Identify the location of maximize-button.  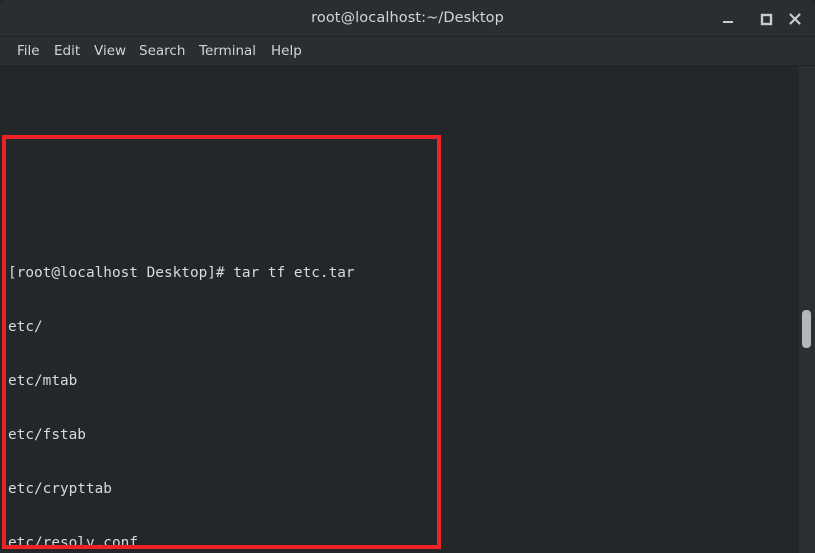
(766, 19).